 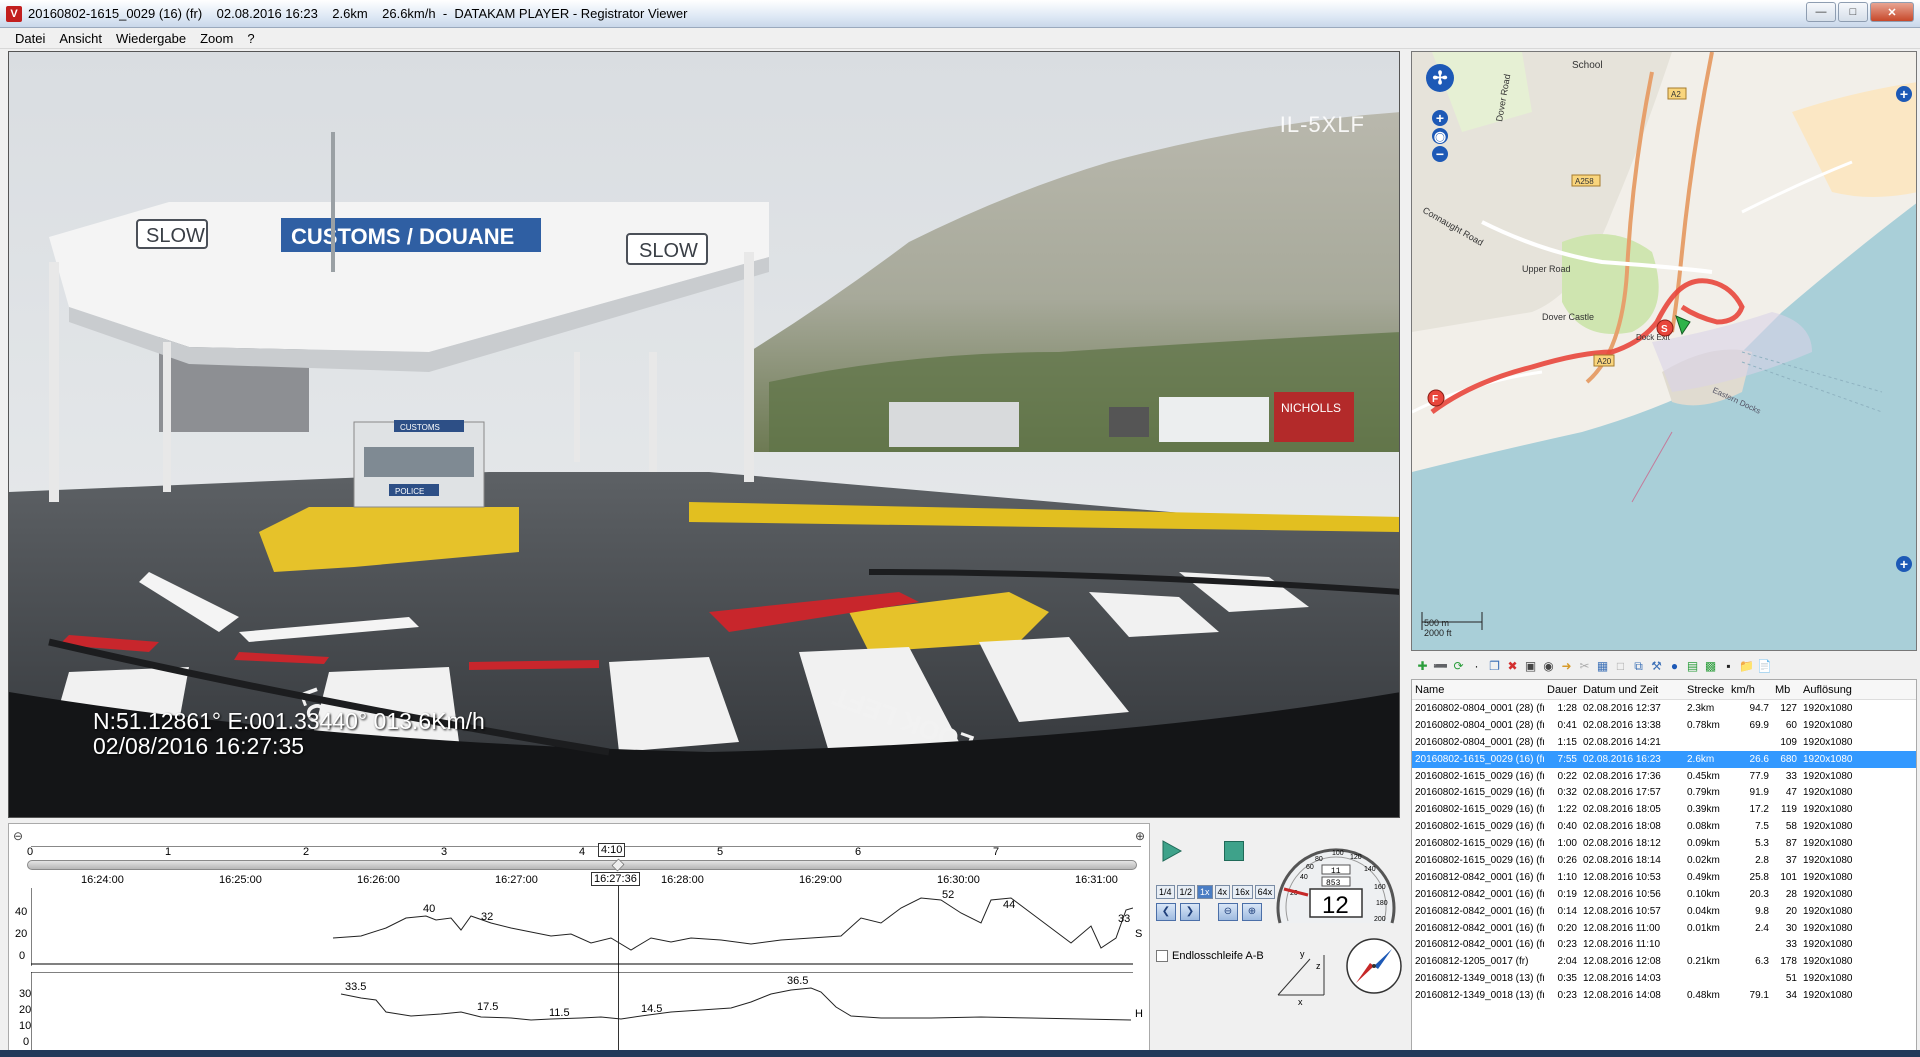 I want to click on speedo-tick-60: 60, so click(x=1310, y=867).